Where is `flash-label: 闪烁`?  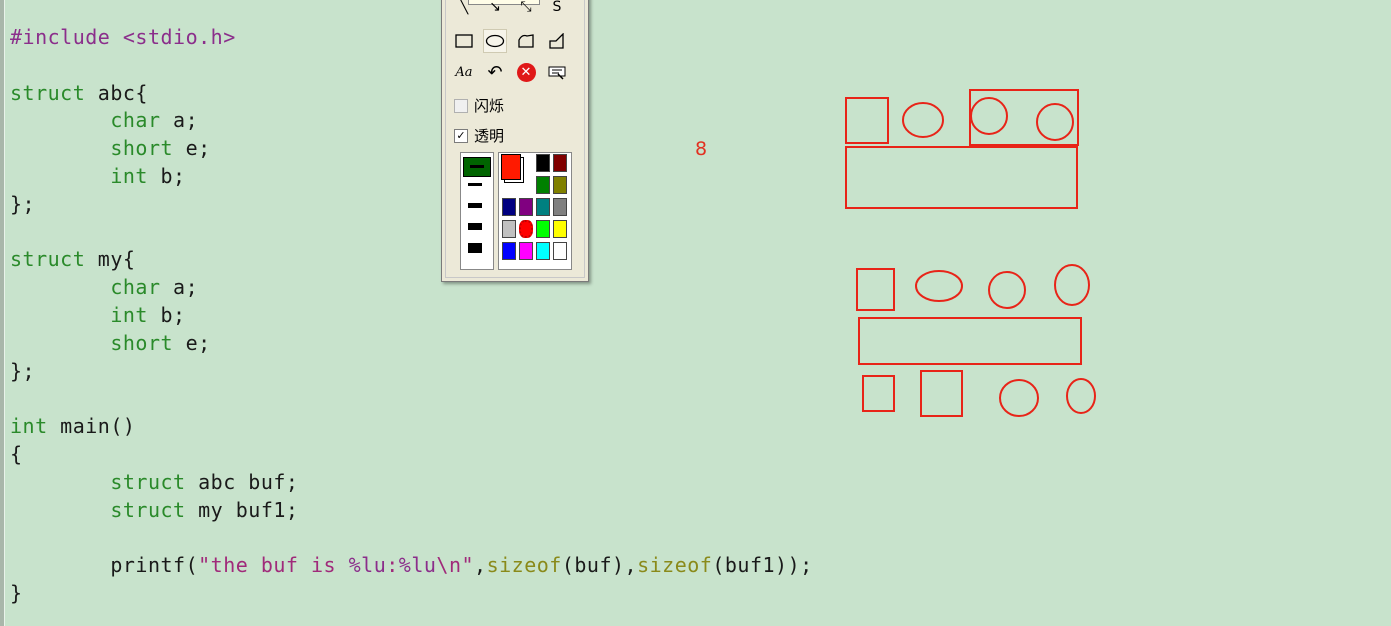
flash-label: 闪烁 is located at coordinates (489, 106).